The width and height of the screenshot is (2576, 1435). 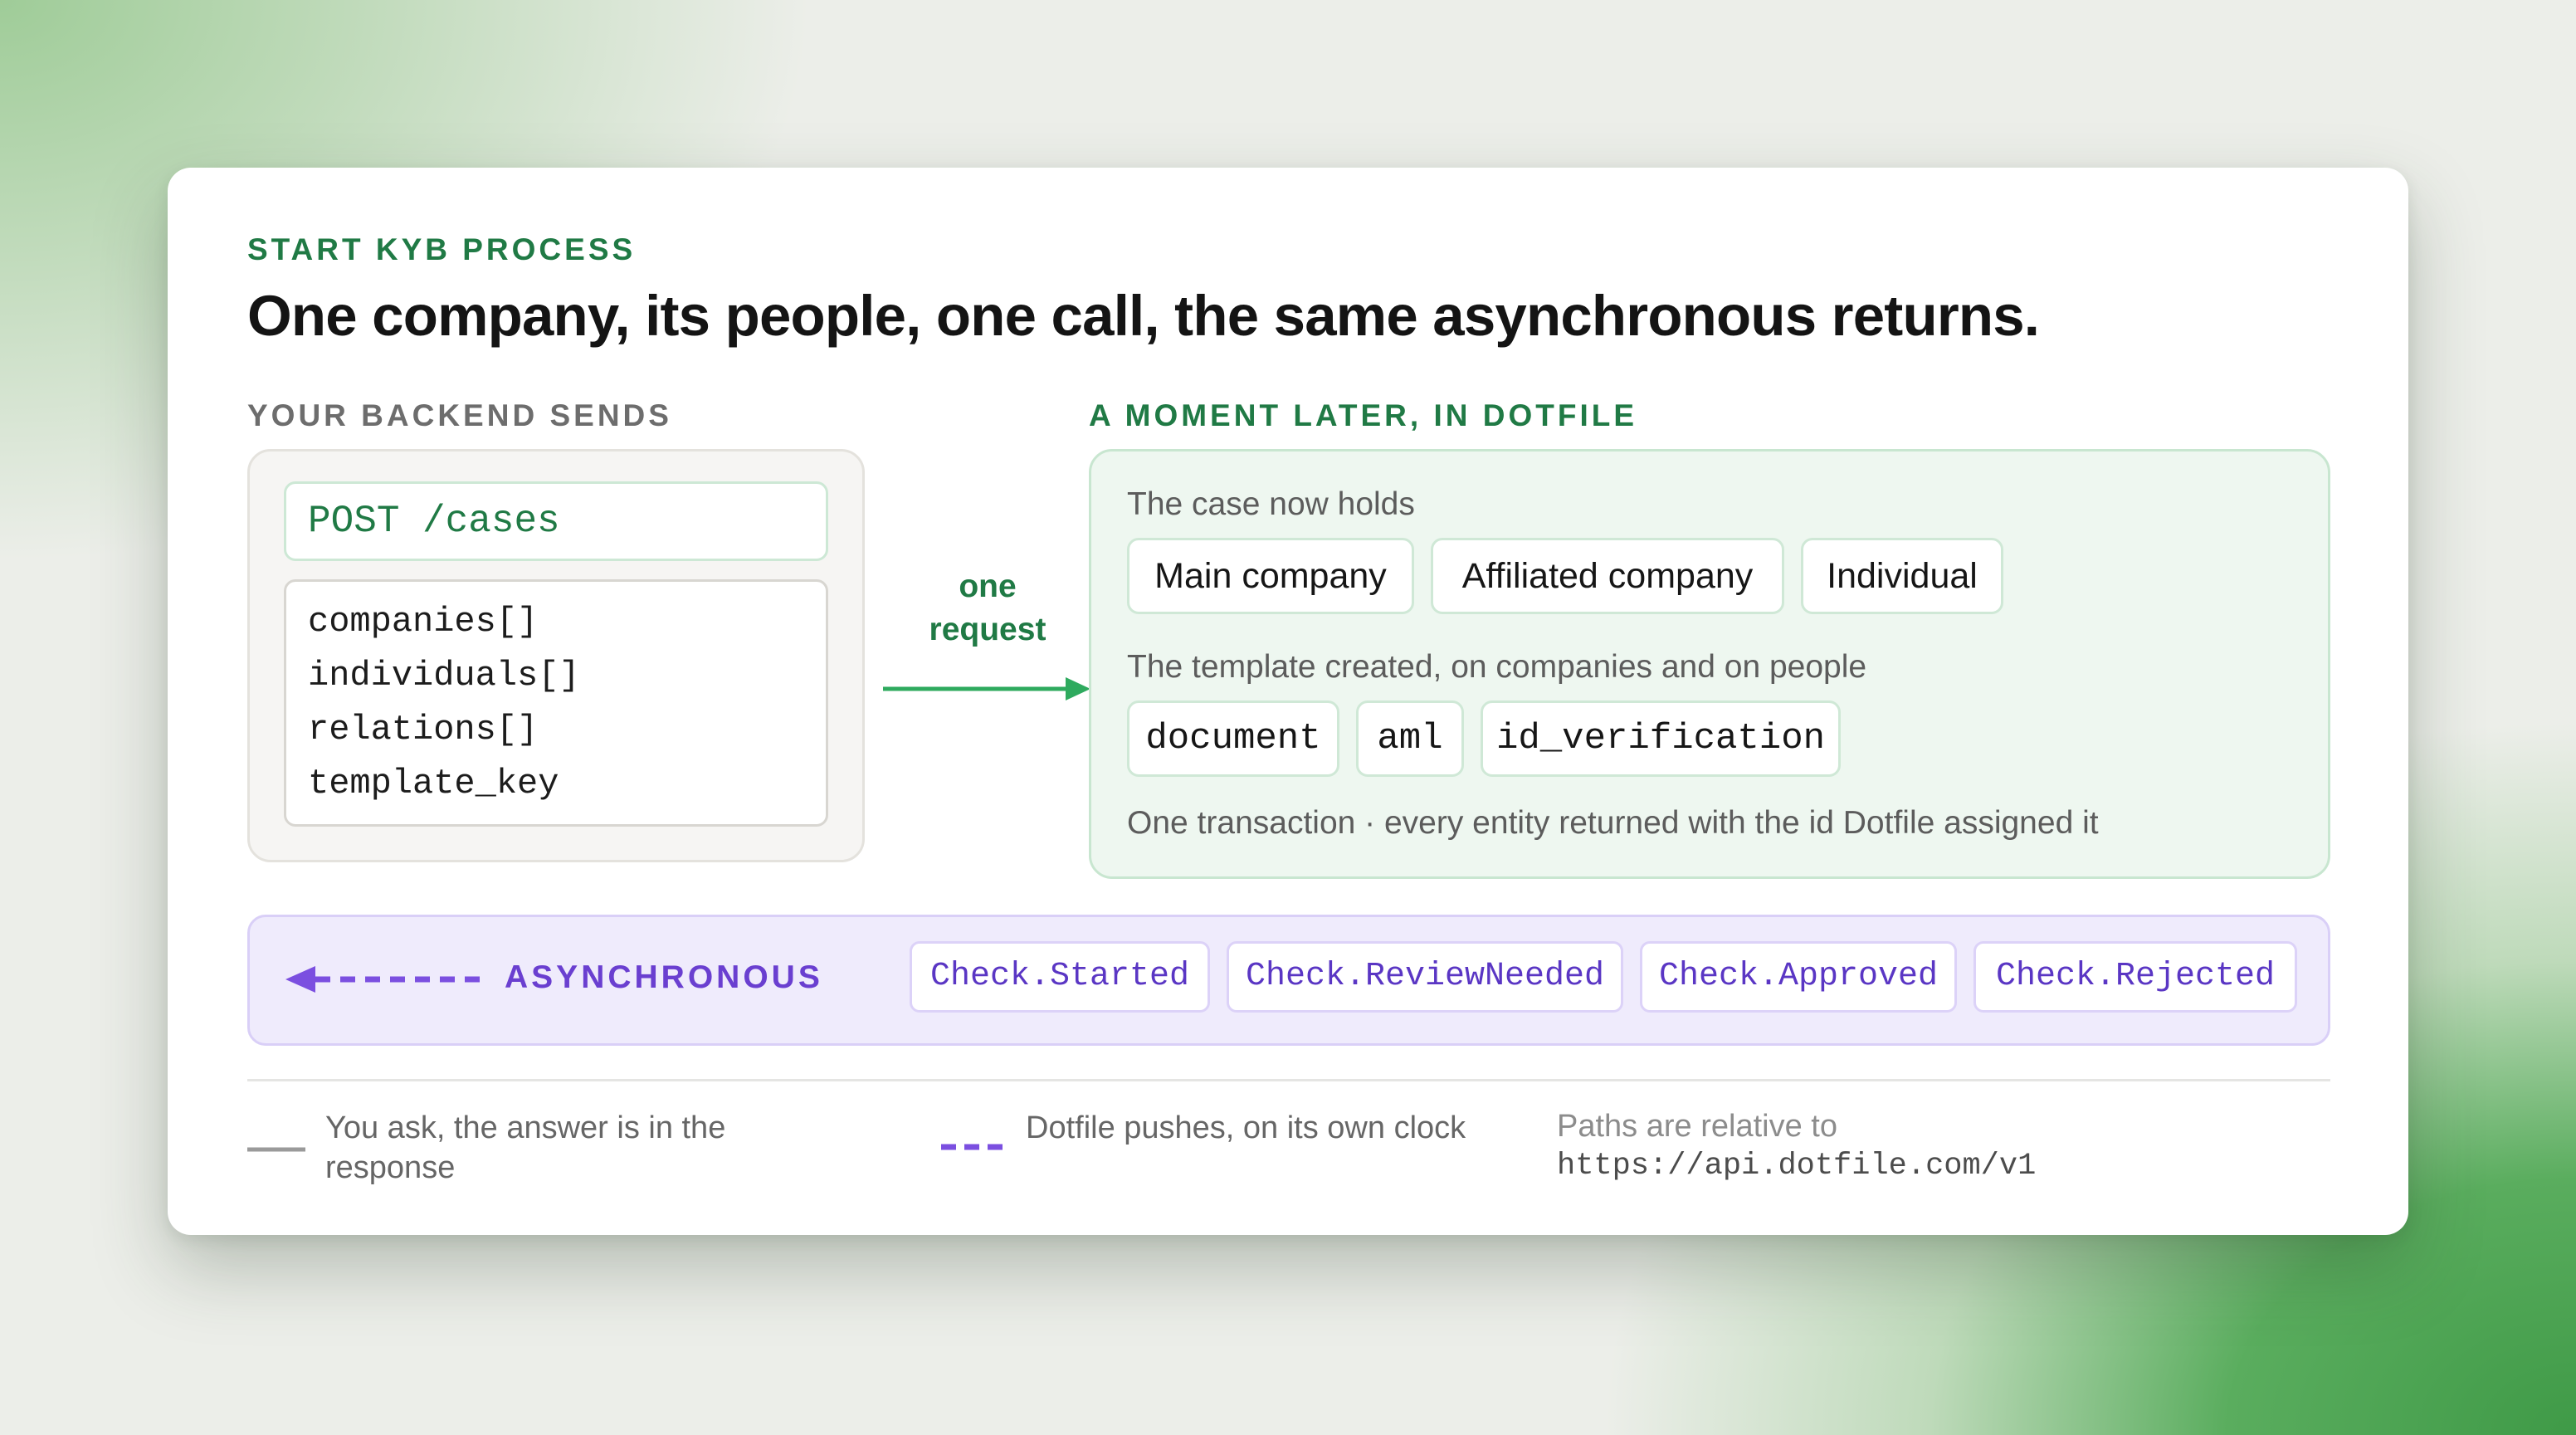 I want to click on event-check-review-needed: Check.ReviewNeeded, so click(x=1425, y=977).